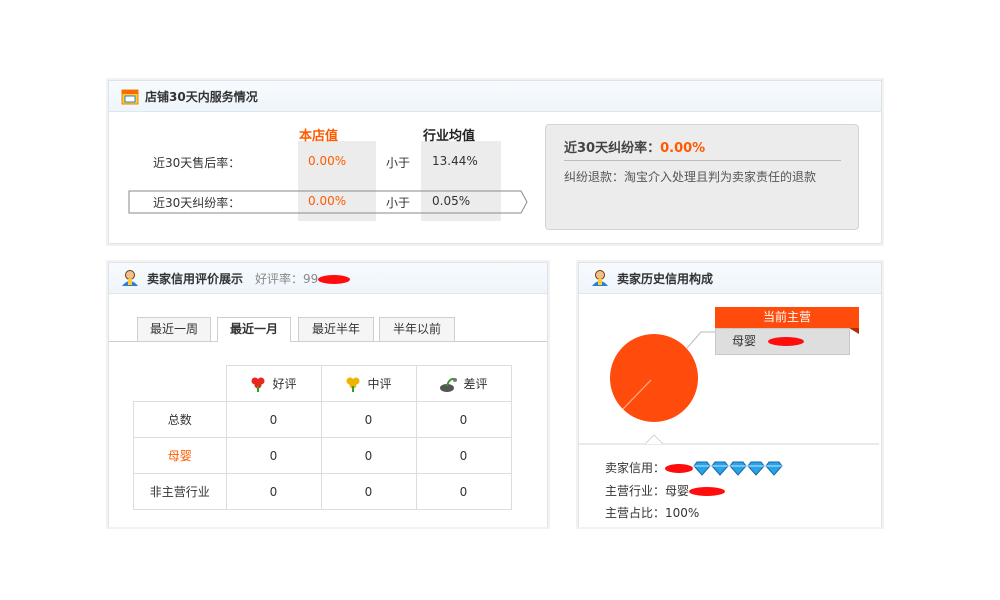 The width and height of the screenshot is (1000, 600). What do you see at coordinates (201, 96) in the screenshot?
I see `service-panel-title: 店铺30天内服务情况` at bounding box center [201, 96].